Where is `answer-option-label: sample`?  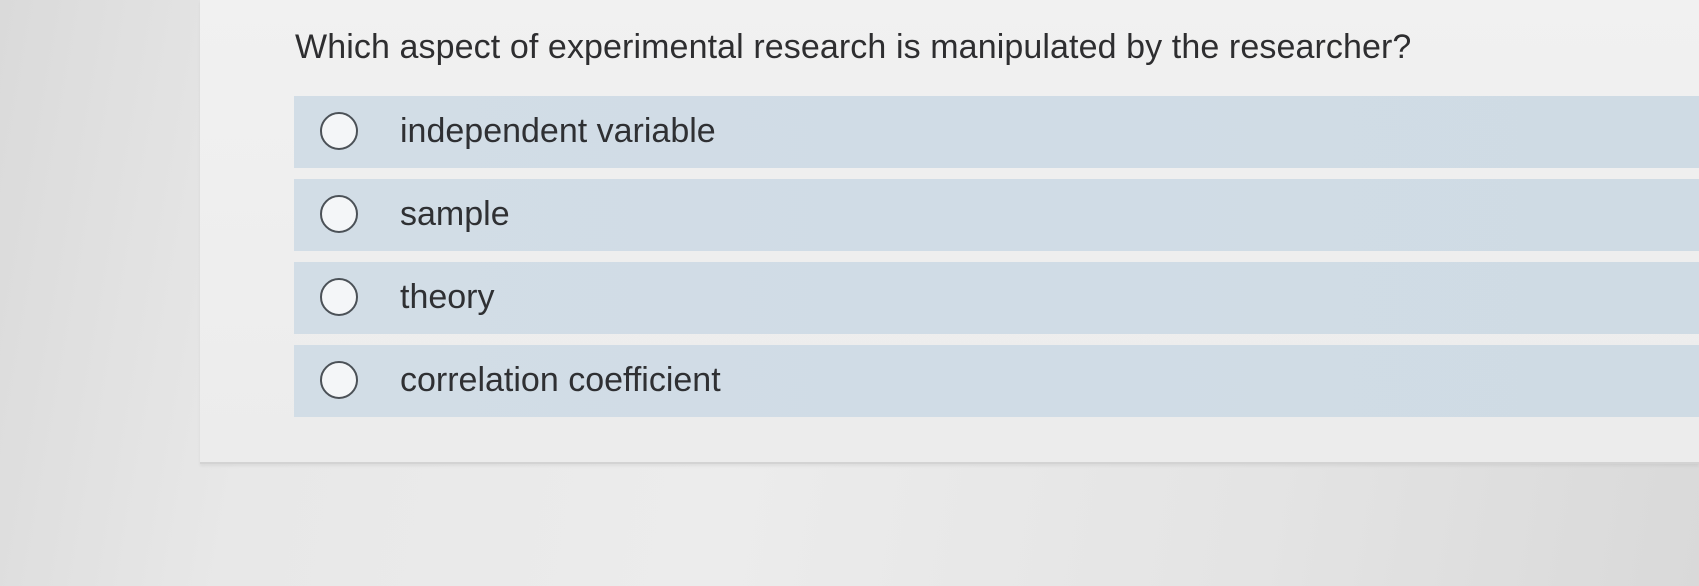
answer-option-label: sample is located at coordinates (455, 214).